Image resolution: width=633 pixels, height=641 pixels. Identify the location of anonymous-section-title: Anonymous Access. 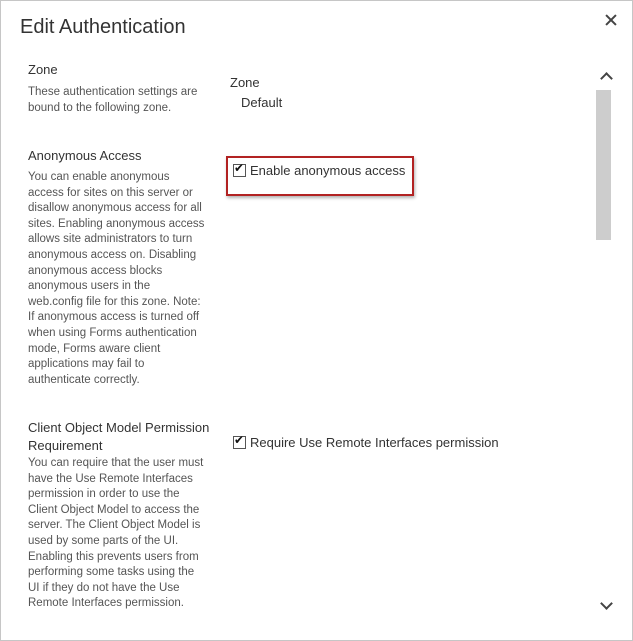
(85, 155).